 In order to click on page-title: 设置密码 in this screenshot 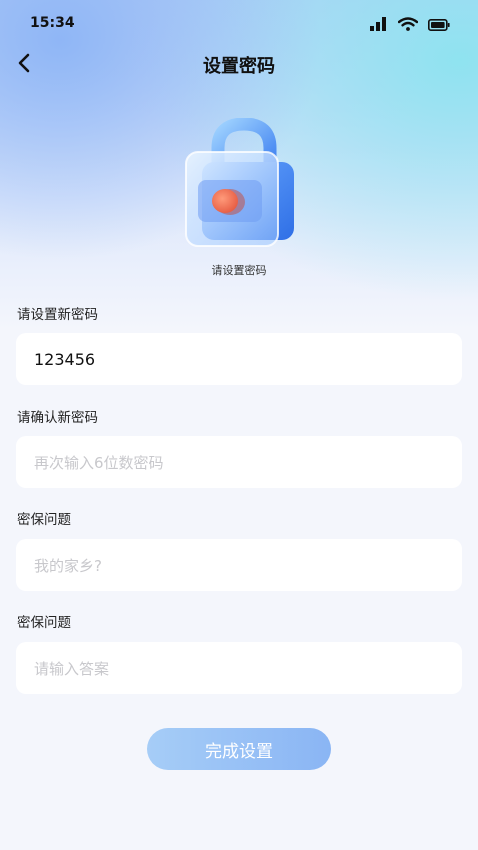, I will do `click(239, 66)`.